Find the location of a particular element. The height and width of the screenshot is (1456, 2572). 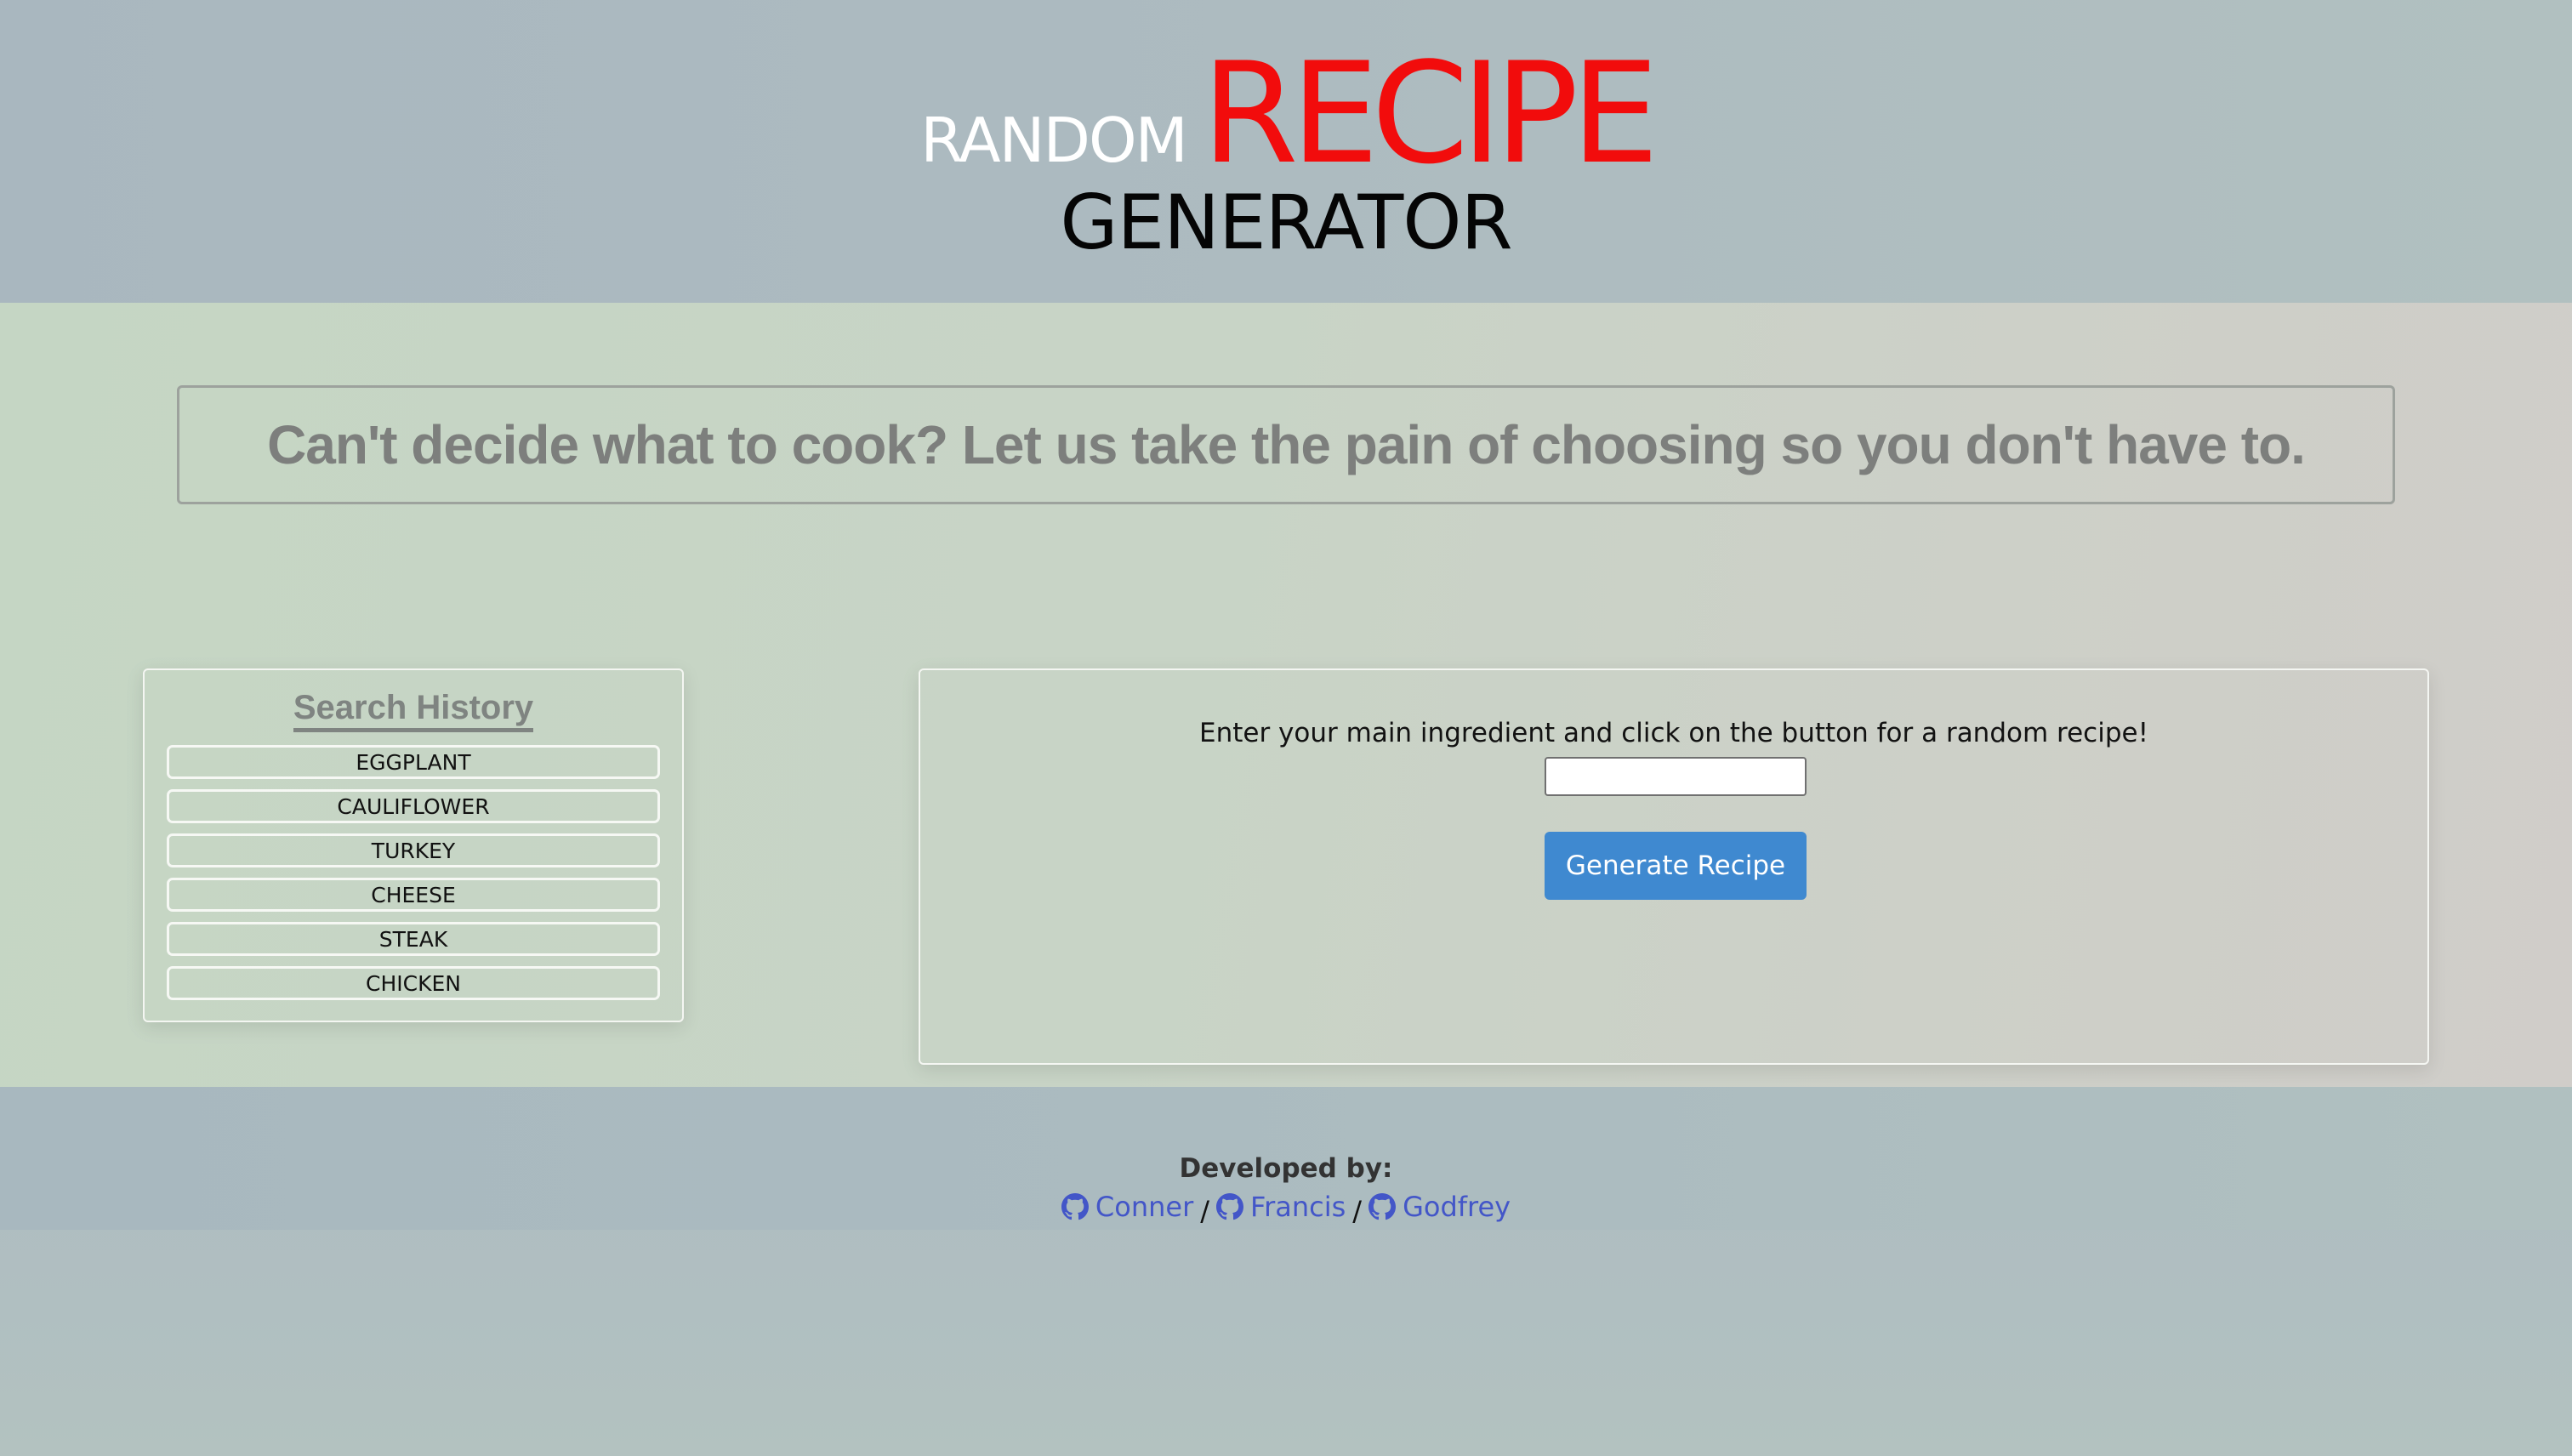

title-recipe: RECIPE is located at coordinates (1430, 114).